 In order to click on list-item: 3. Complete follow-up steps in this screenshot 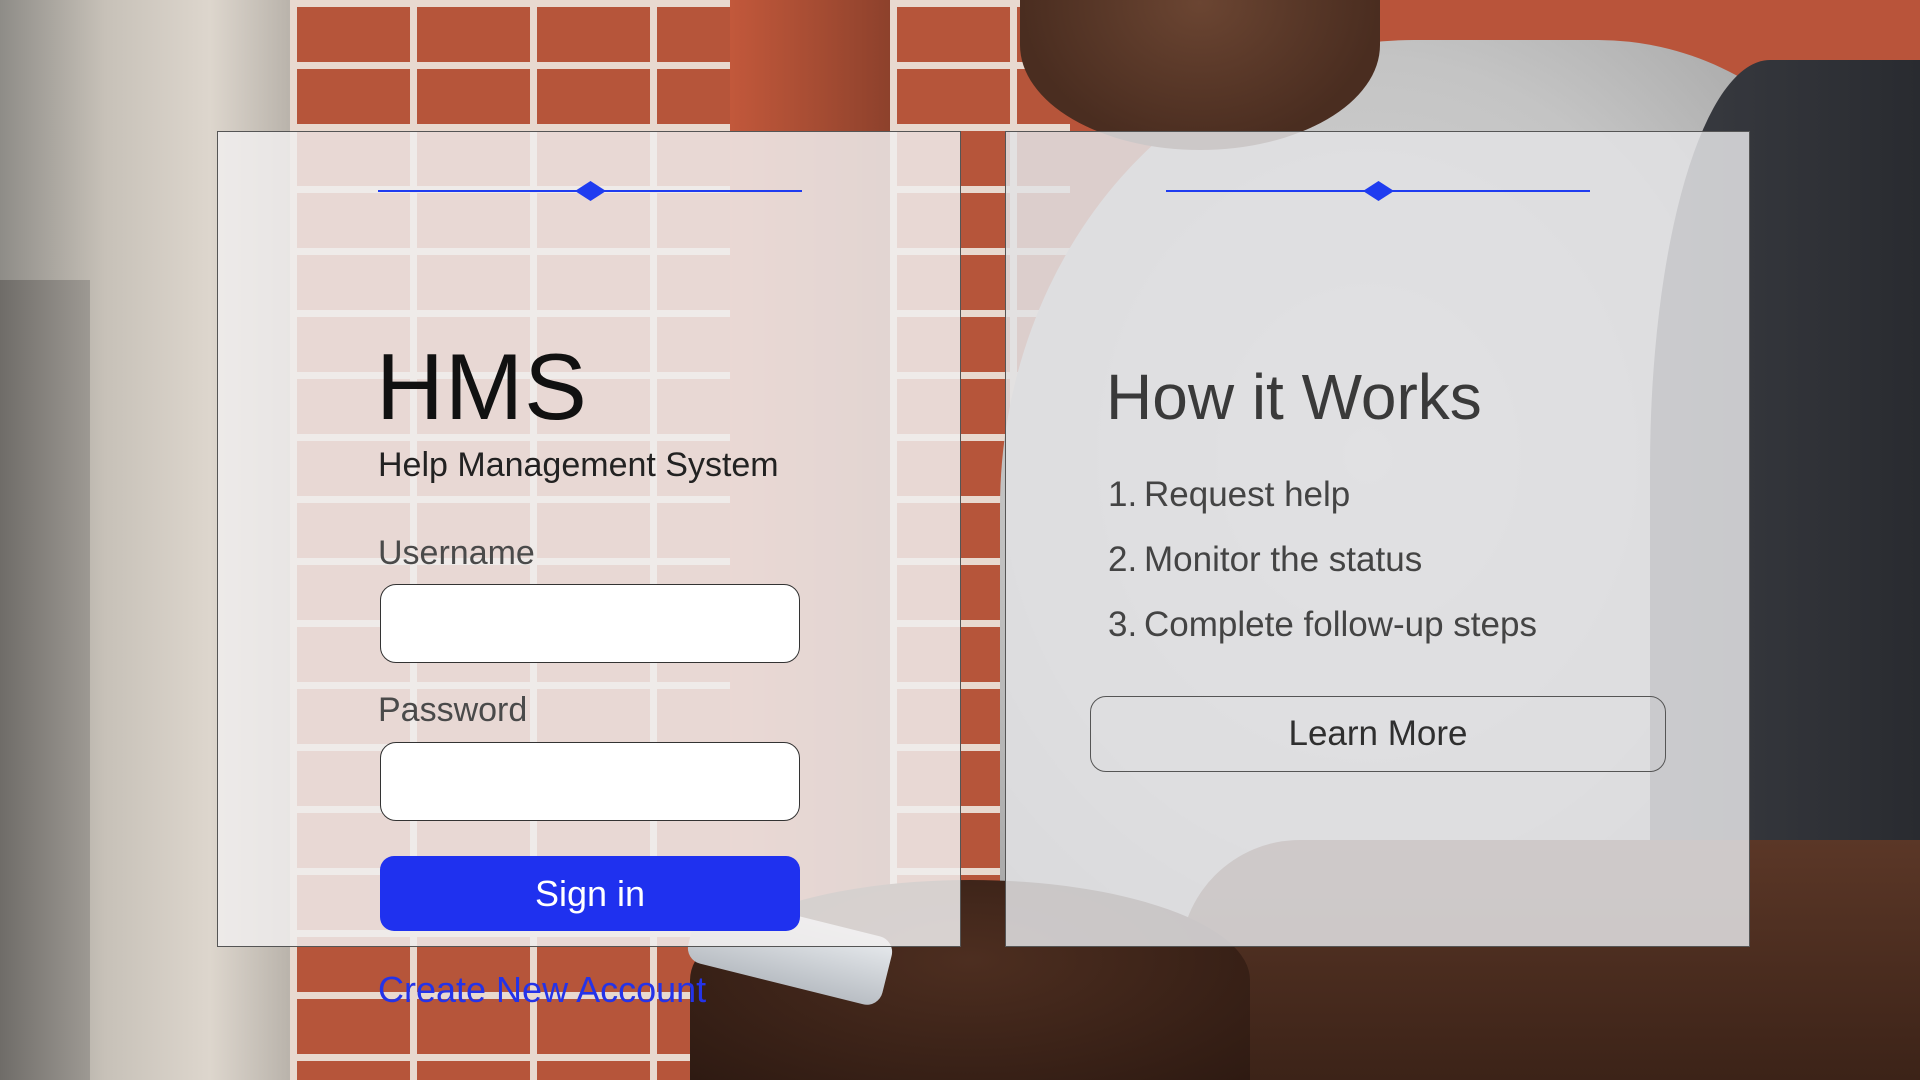, I will do `click(1322, 634)`.